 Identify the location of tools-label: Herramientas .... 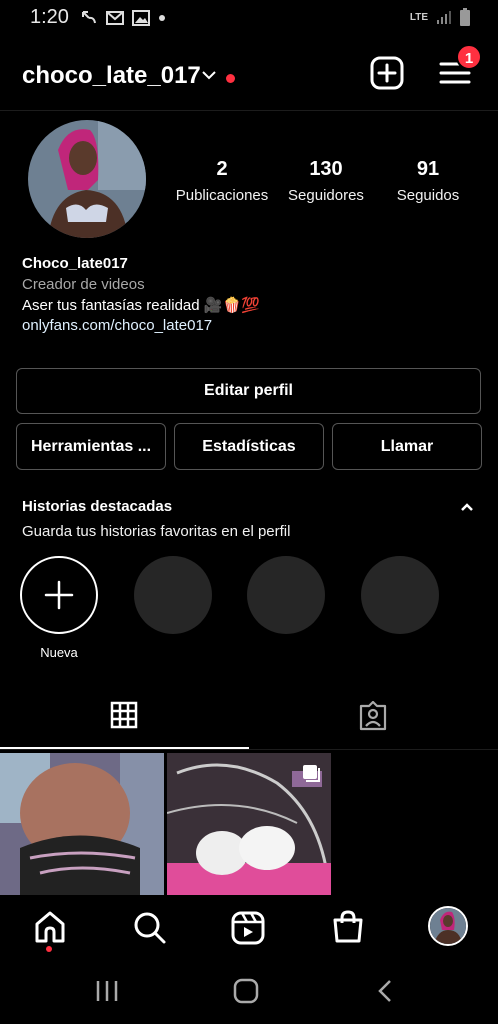
(91, 446).